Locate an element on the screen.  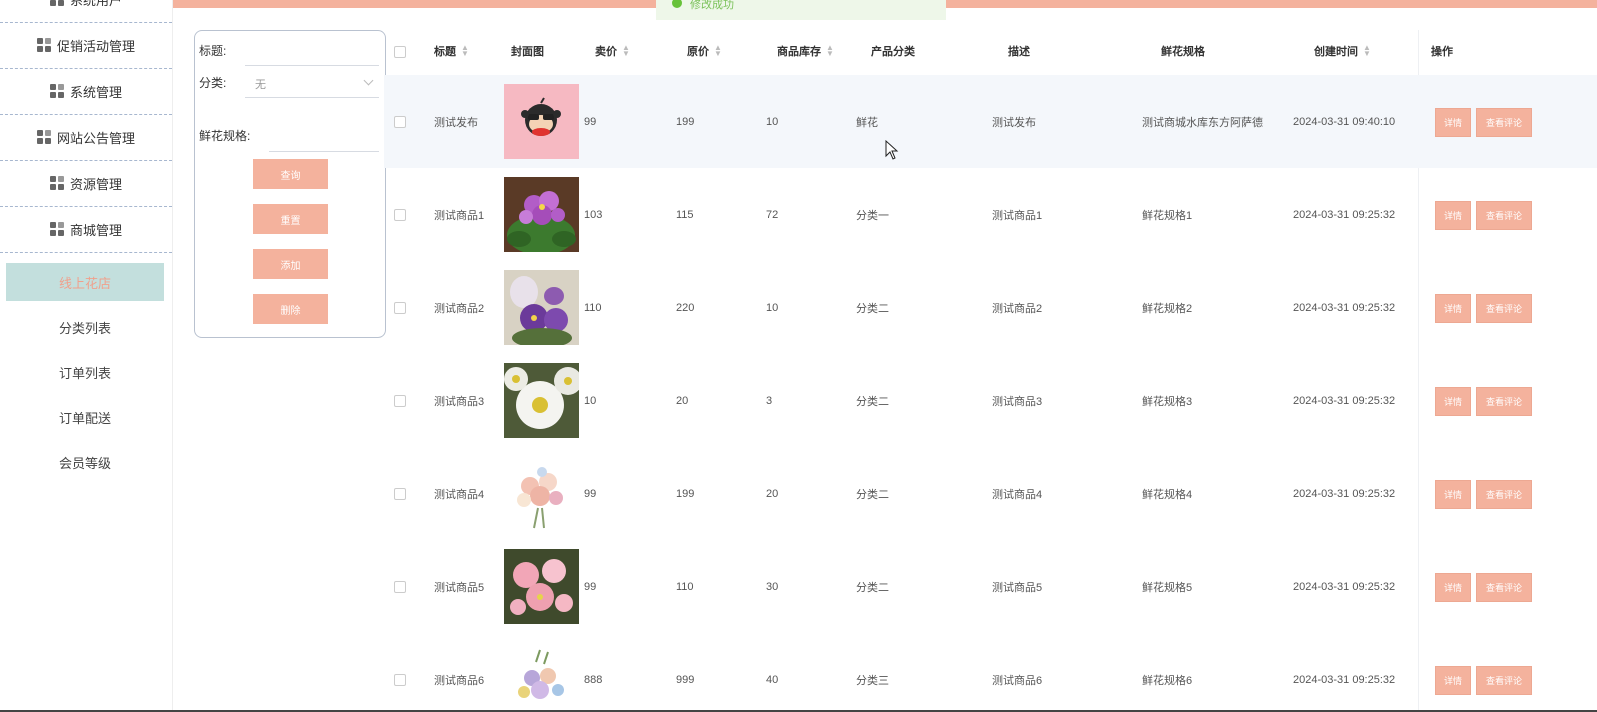
cell-original-price: 115 is located at coordinates (685, 214).